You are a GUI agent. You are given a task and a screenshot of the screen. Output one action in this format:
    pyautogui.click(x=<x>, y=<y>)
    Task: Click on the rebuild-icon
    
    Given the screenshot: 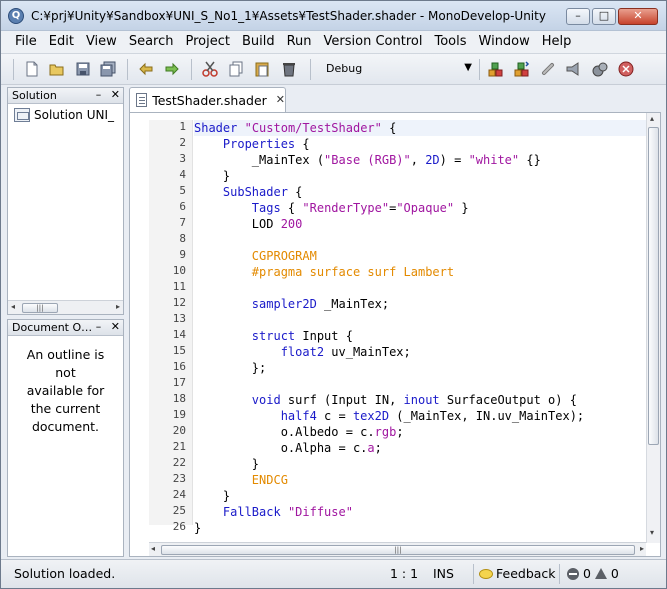 What is the action you would take?
    pyautogui.click(x=522, y=69)
    